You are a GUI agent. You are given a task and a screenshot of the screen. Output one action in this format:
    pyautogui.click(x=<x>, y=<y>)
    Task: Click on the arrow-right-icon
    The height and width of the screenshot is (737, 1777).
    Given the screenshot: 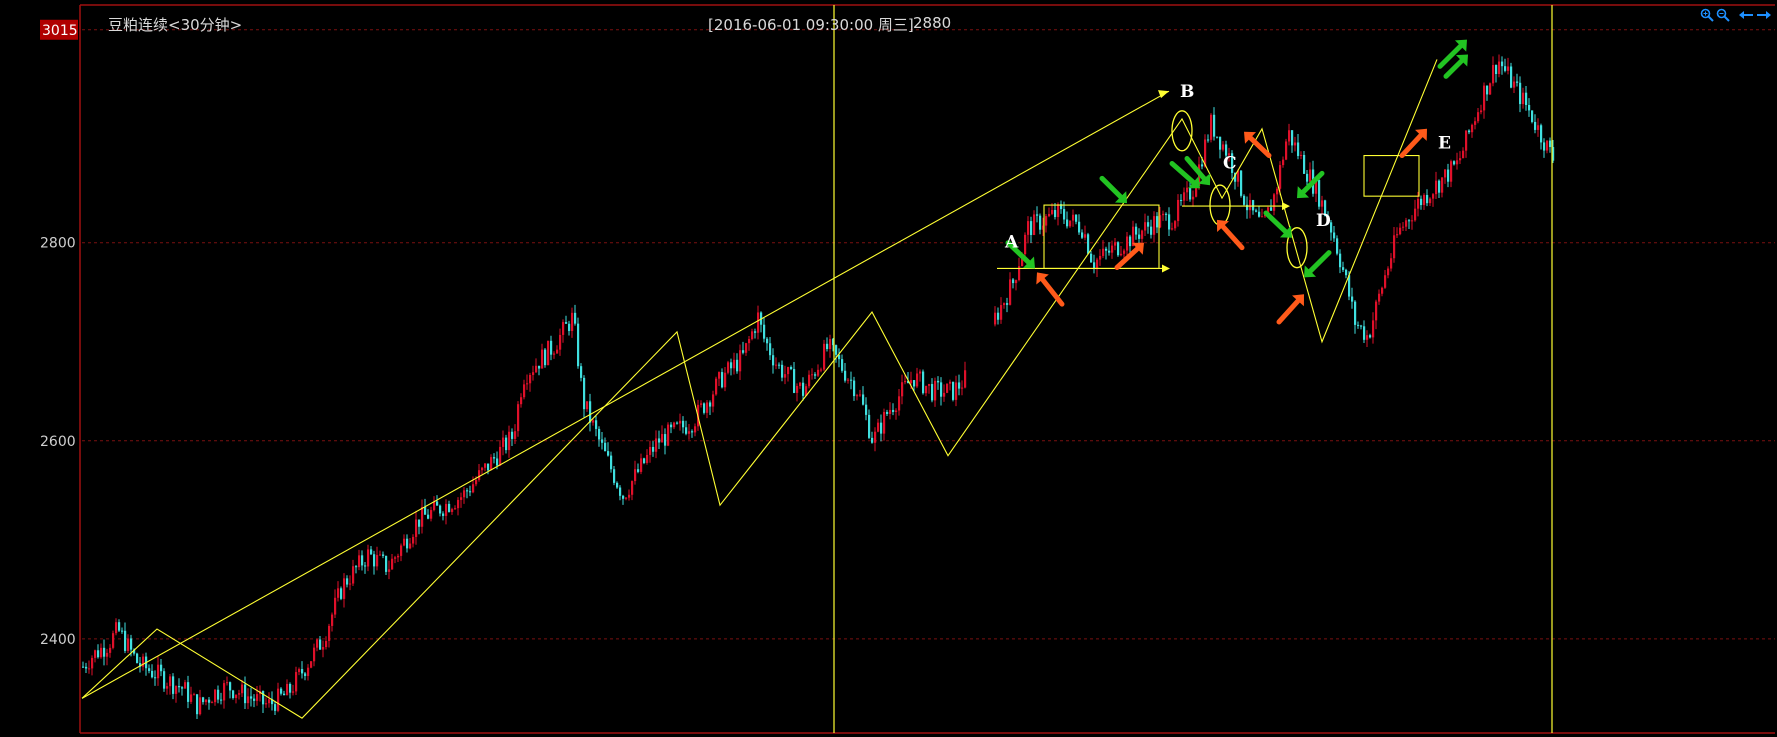 What is the action you would take?
    pyautogui.click(x=1764, y=17)
    